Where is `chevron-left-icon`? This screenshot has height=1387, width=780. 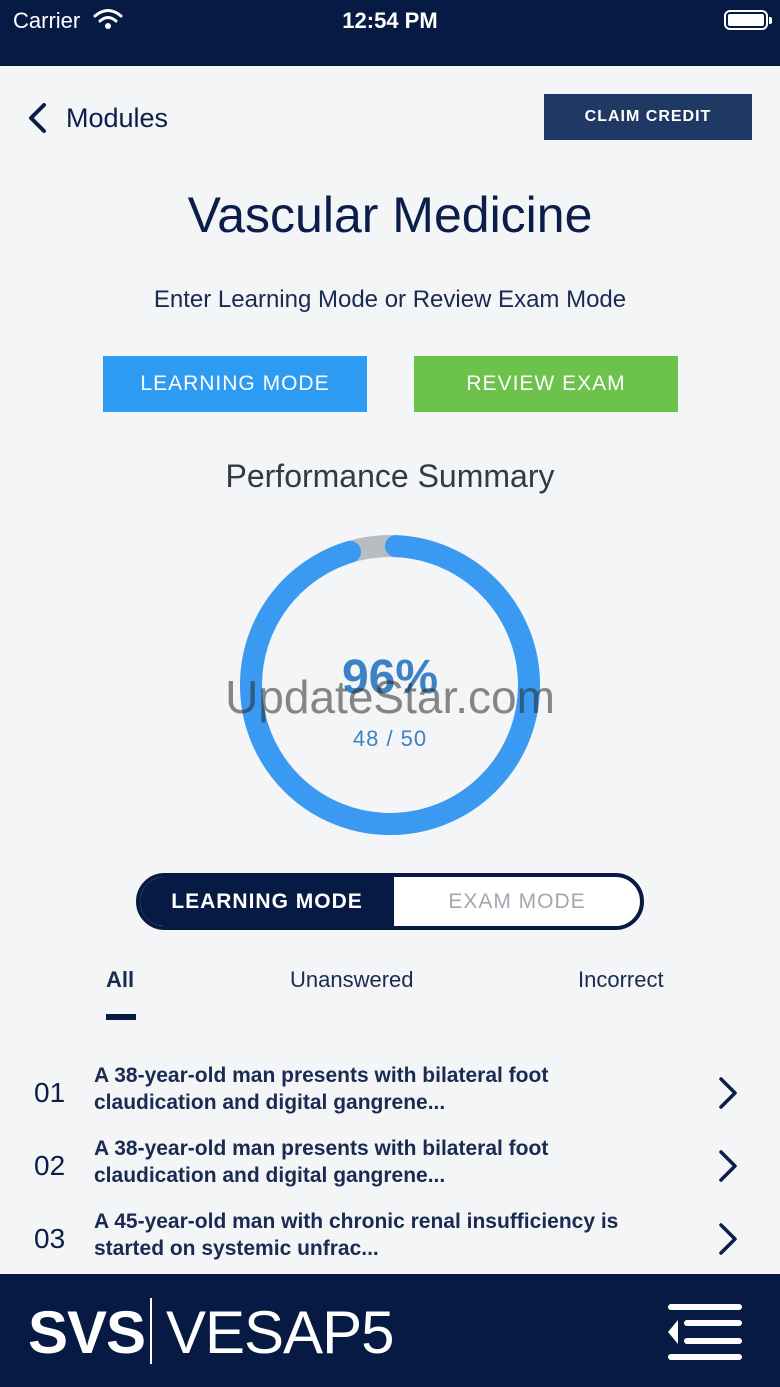
chevron-left-icon is located at coordinates (37, 118).